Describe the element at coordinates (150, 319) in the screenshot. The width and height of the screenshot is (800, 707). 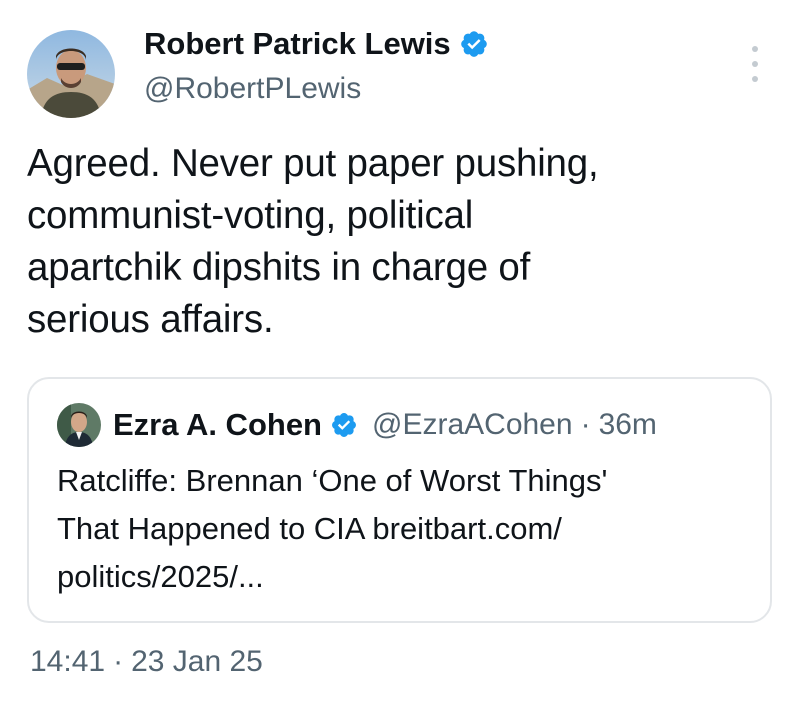
I see `tweet-text-line: serious affairs.` at that location.